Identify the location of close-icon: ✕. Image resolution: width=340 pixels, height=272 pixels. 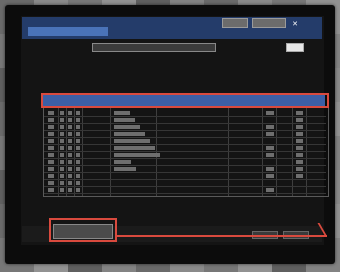
(295, 24).